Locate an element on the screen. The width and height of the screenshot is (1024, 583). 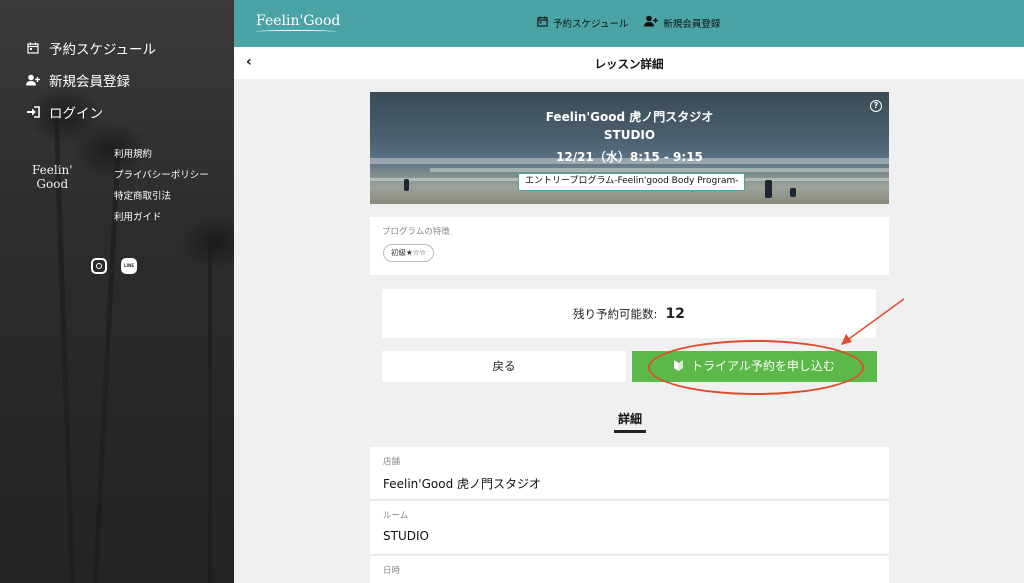
privacy-link: プライバシーポリシー is located at coordinates (161, 179).